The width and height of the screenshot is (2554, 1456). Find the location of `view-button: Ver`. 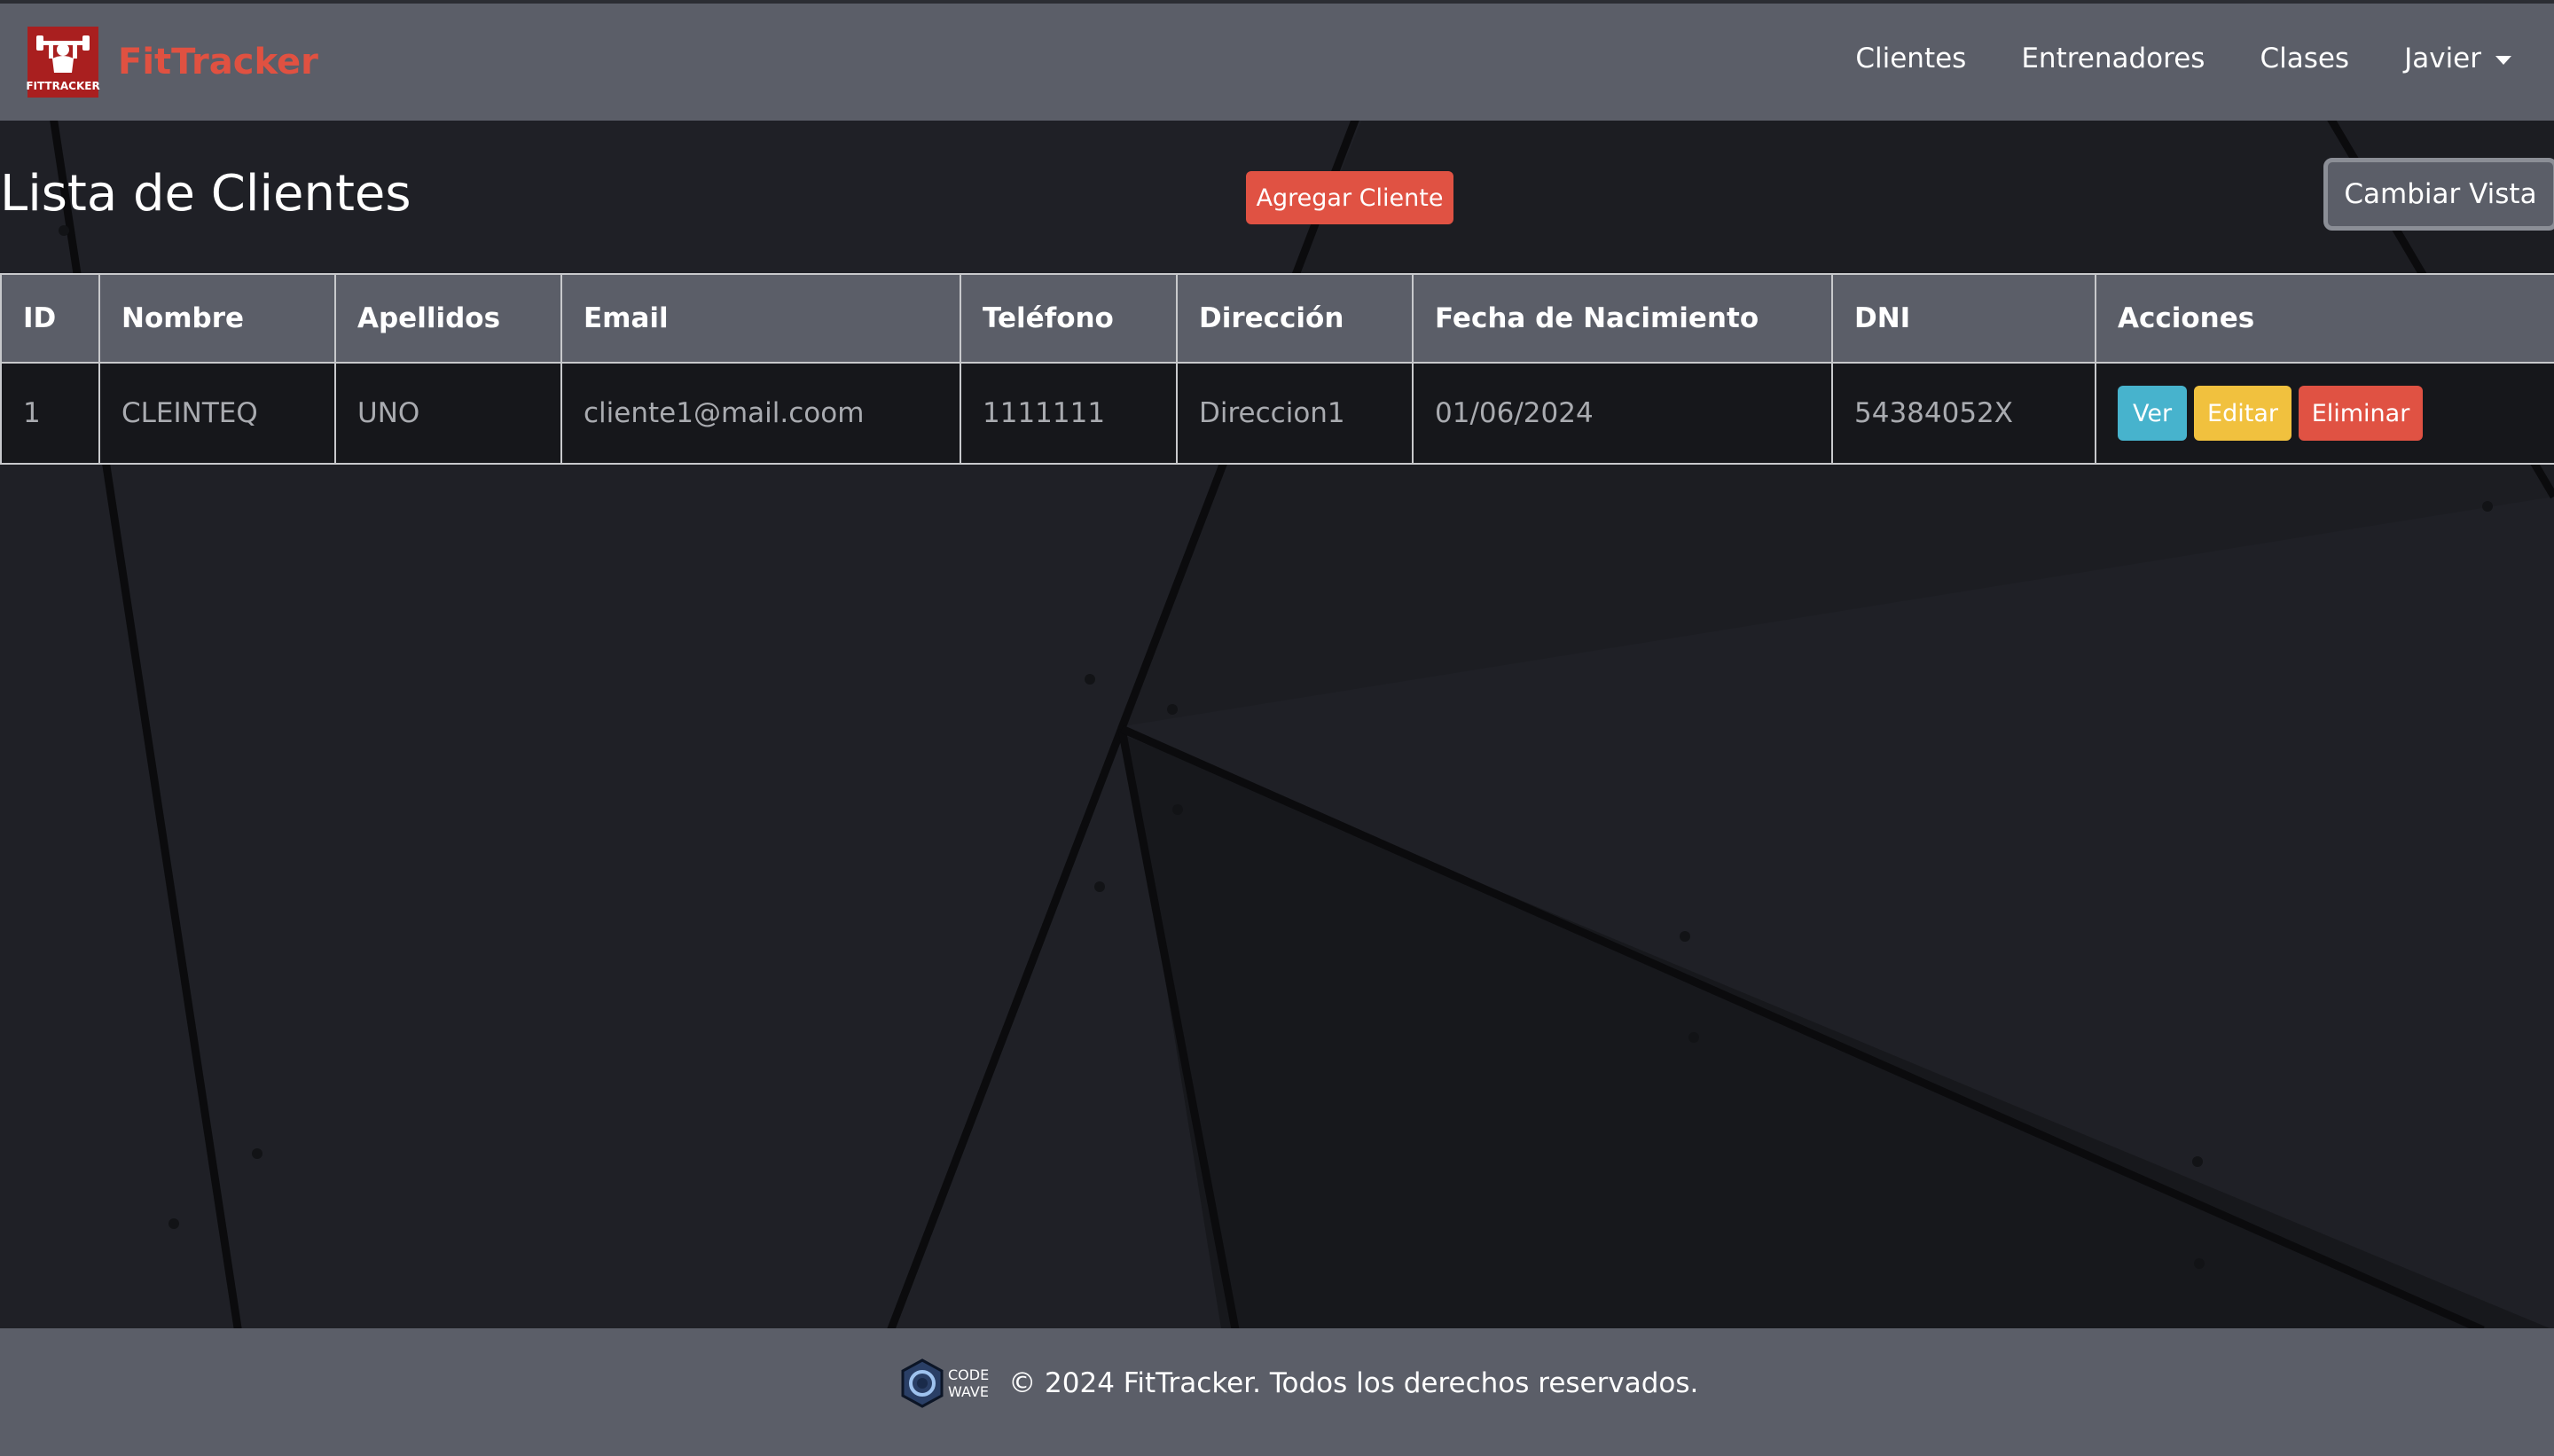

view-button: Ver is located at coordinates (2152, 413).